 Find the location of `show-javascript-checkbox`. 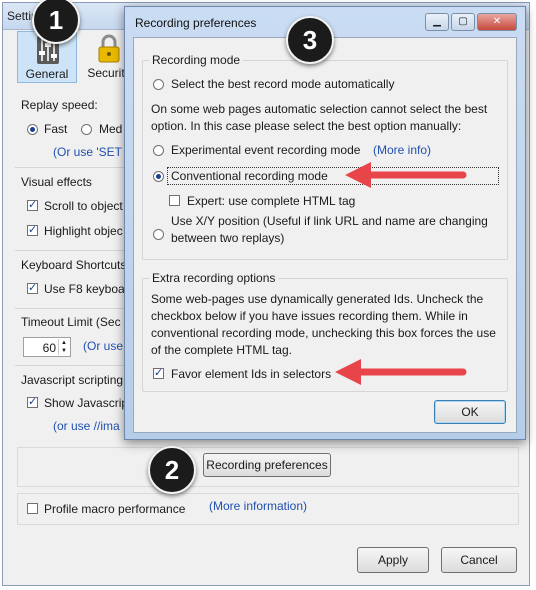

show-javascript-checkbox is located at coordinates (32, 401).